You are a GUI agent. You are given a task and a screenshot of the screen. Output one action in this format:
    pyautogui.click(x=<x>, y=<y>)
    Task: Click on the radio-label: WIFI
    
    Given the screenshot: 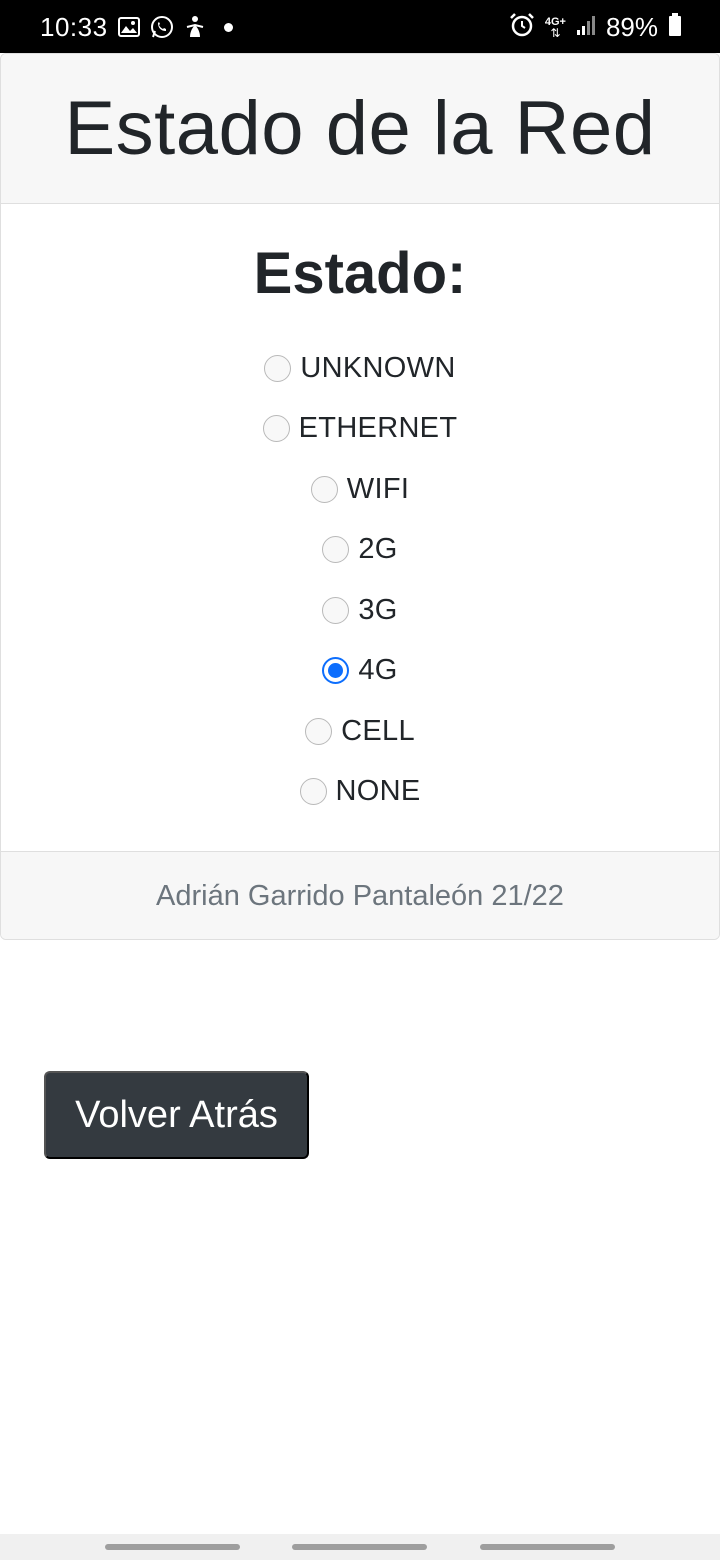 What is the action you would take?
    pyautogui.click(x=378, y=488)
    